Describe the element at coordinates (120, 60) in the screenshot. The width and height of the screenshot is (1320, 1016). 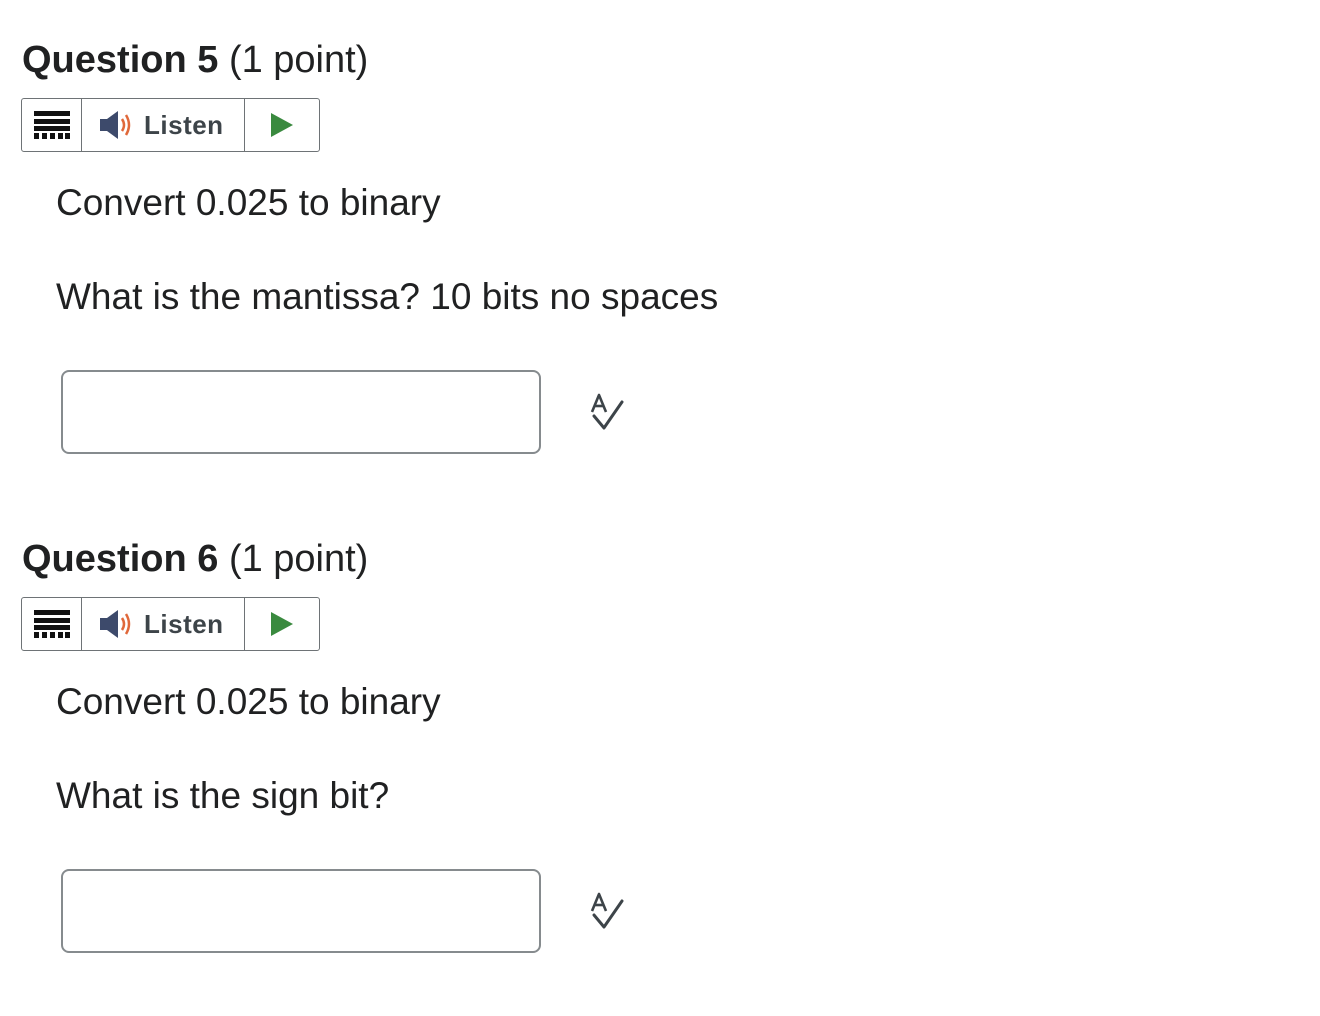
I see `question-number: Question 5` at that location.